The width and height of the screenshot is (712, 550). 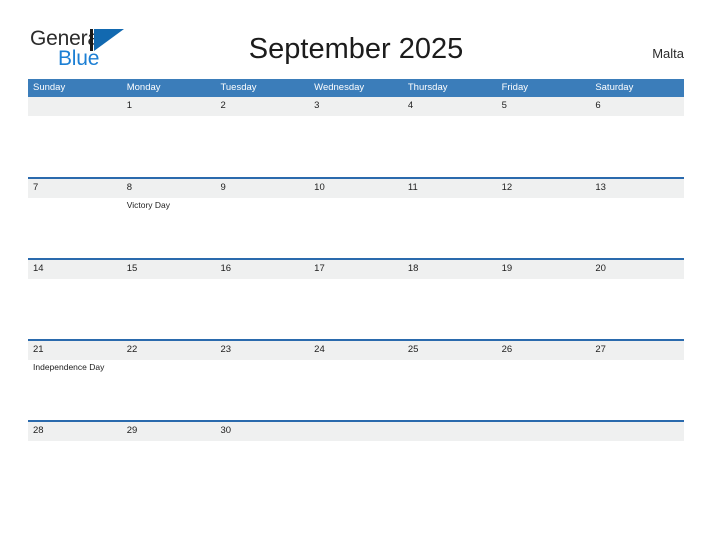 I want to click on day-cell: 14, so click(x=75, y=299).